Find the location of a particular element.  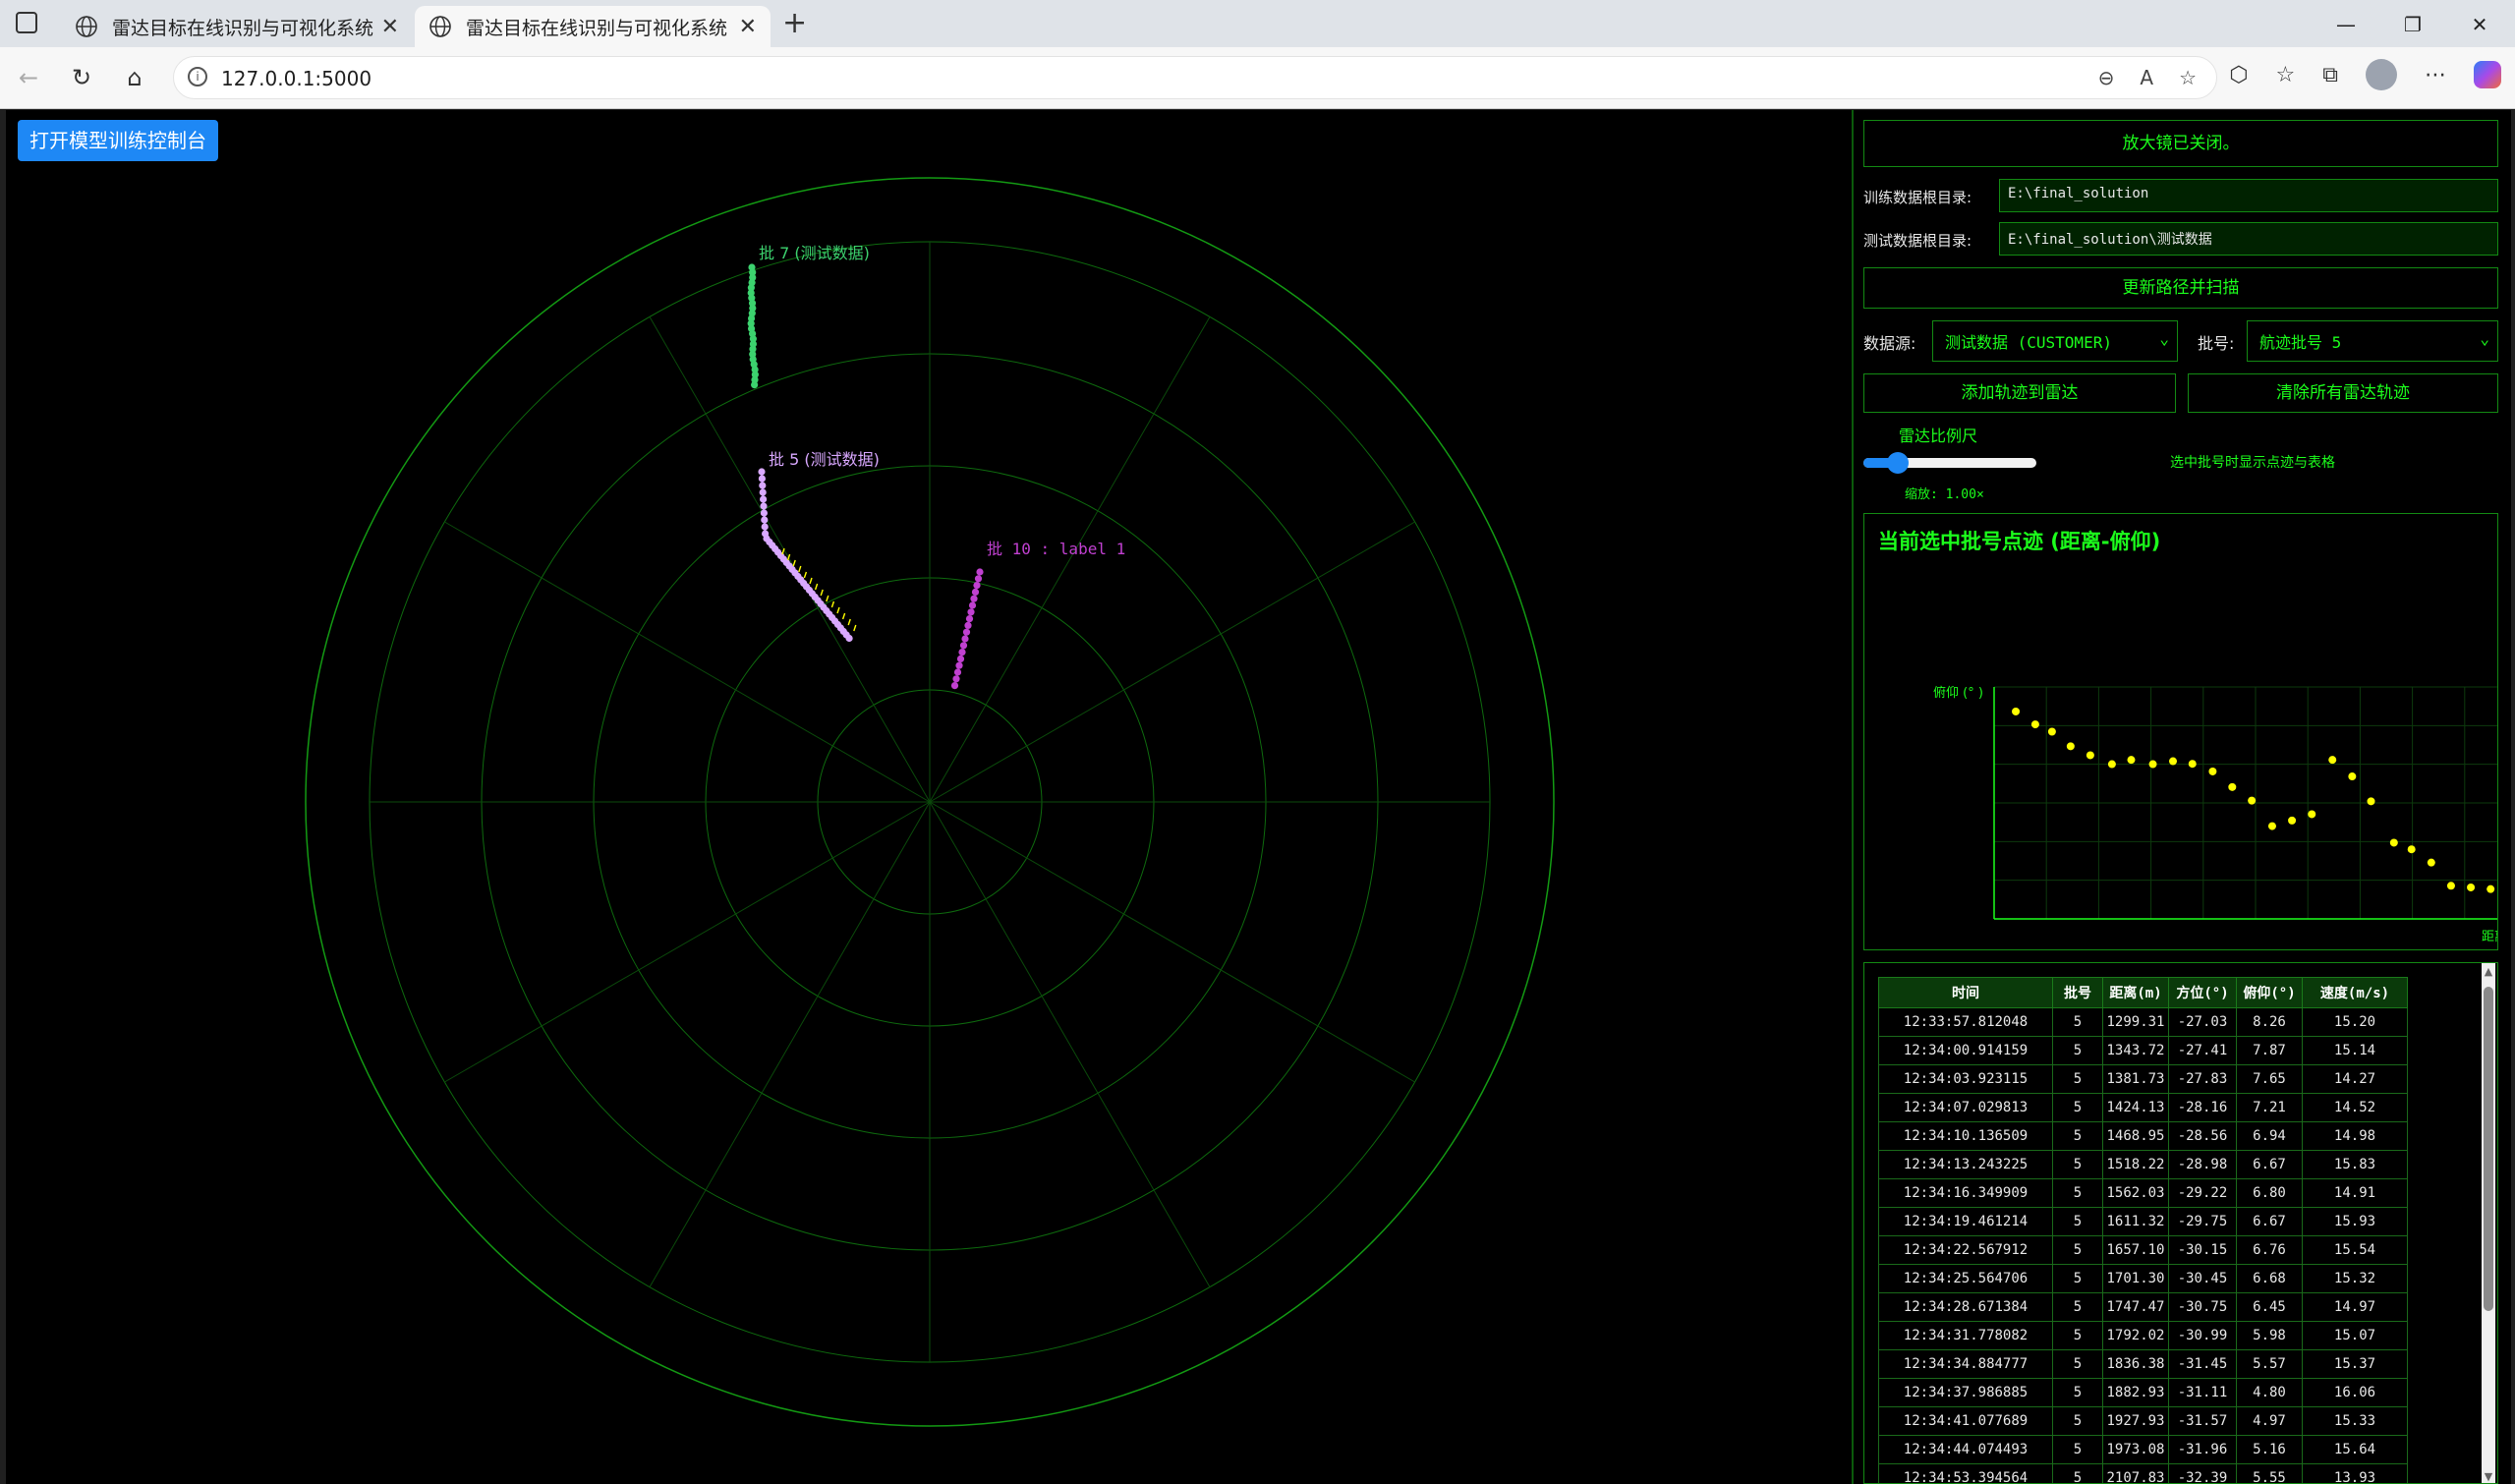

new-tab-button: + is located at coordinates (794, 23).